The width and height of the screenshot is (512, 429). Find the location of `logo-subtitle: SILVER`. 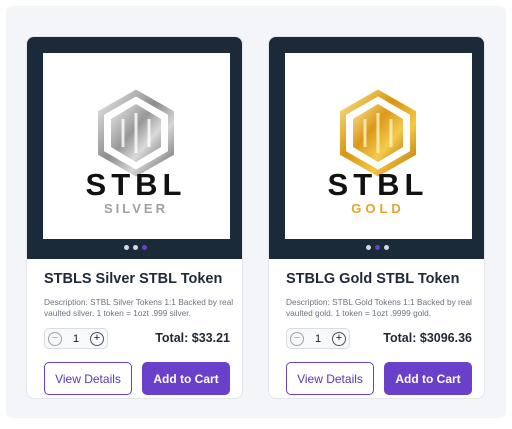

logo-subtitle: SILVER is located at coordinates (136, 208).